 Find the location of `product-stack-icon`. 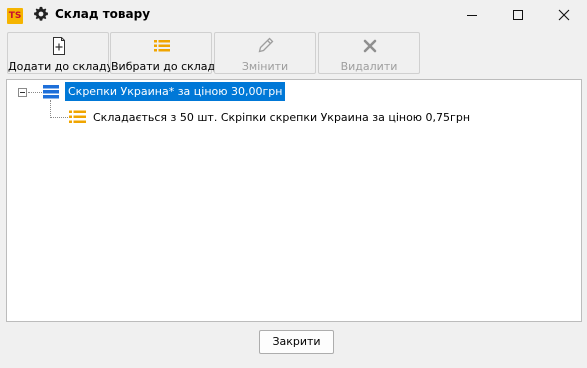

product-stack-icon is located at coordinates (51, 92).